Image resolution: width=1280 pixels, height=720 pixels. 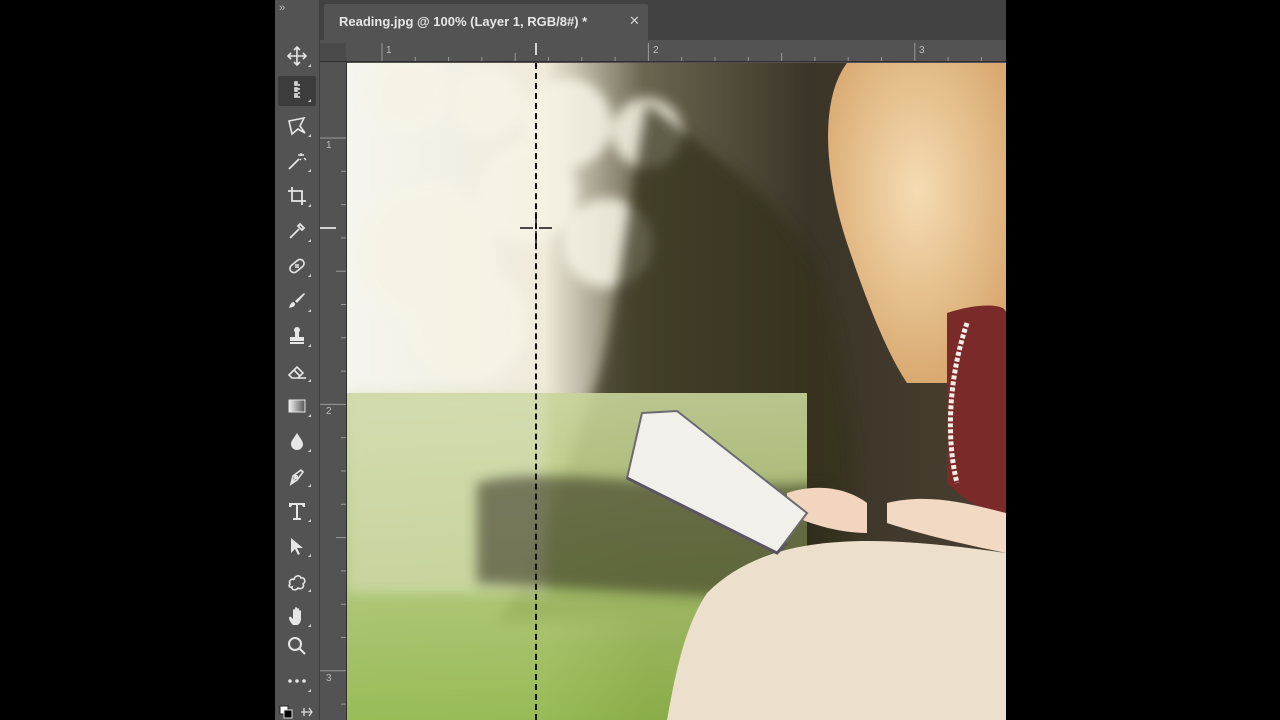 I want to click on clone-stamp-tool-button, so click(x=297, y=336).